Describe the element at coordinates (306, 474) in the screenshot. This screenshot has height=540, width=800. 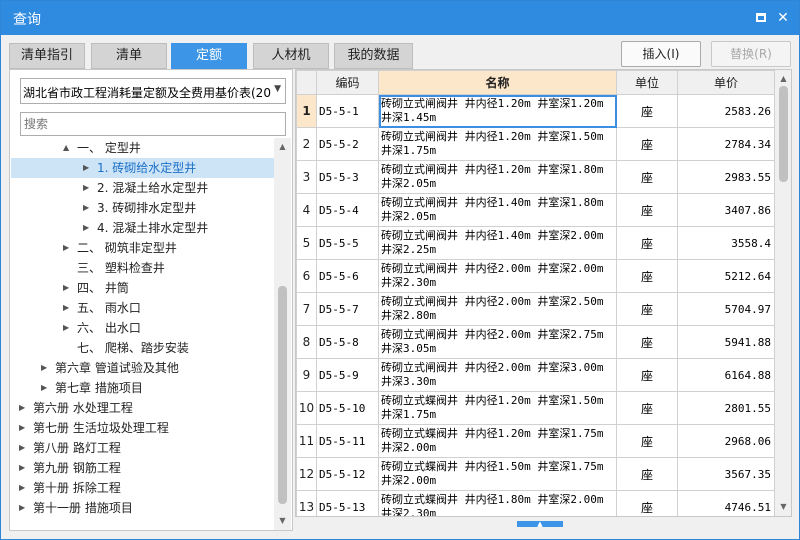
I see `row-number: 12` at that location.